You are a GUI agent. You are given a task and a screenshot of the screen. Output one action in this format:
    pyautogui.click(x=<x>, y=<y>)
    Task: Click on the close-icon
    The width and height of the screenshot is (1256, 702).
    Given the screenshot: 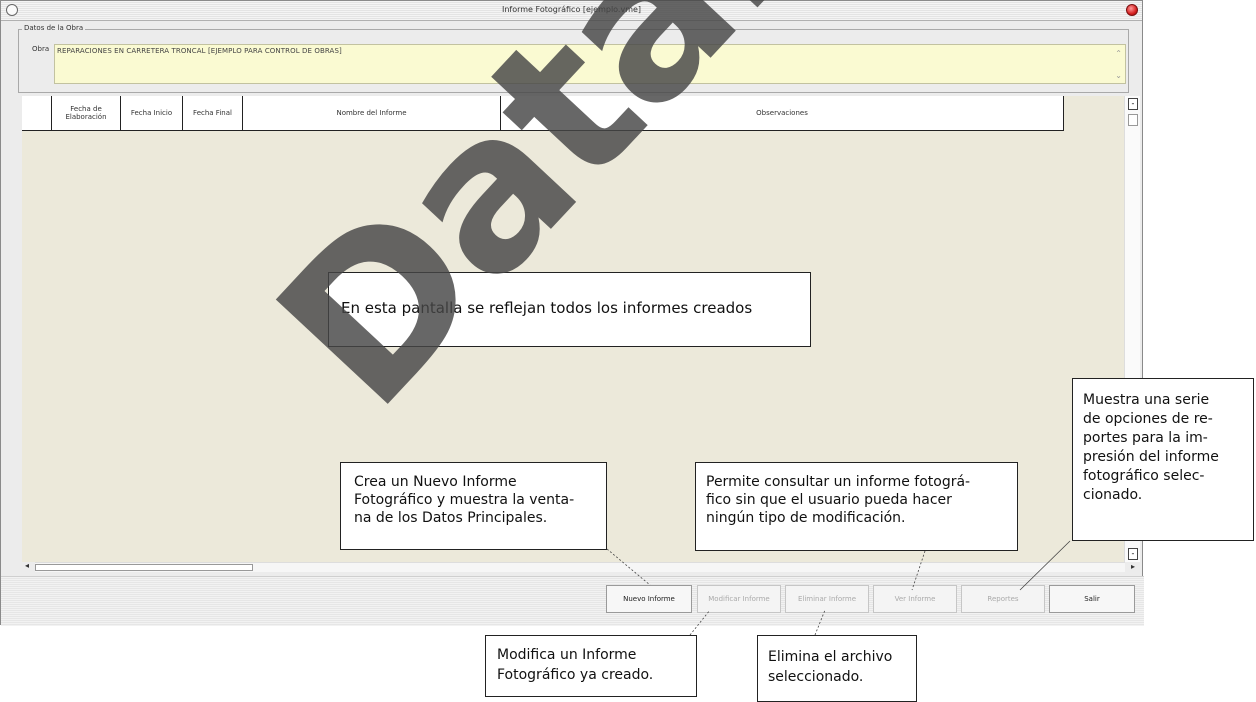 What is the action you would take?
    pyautogui.click(x=1132, y=10)
    